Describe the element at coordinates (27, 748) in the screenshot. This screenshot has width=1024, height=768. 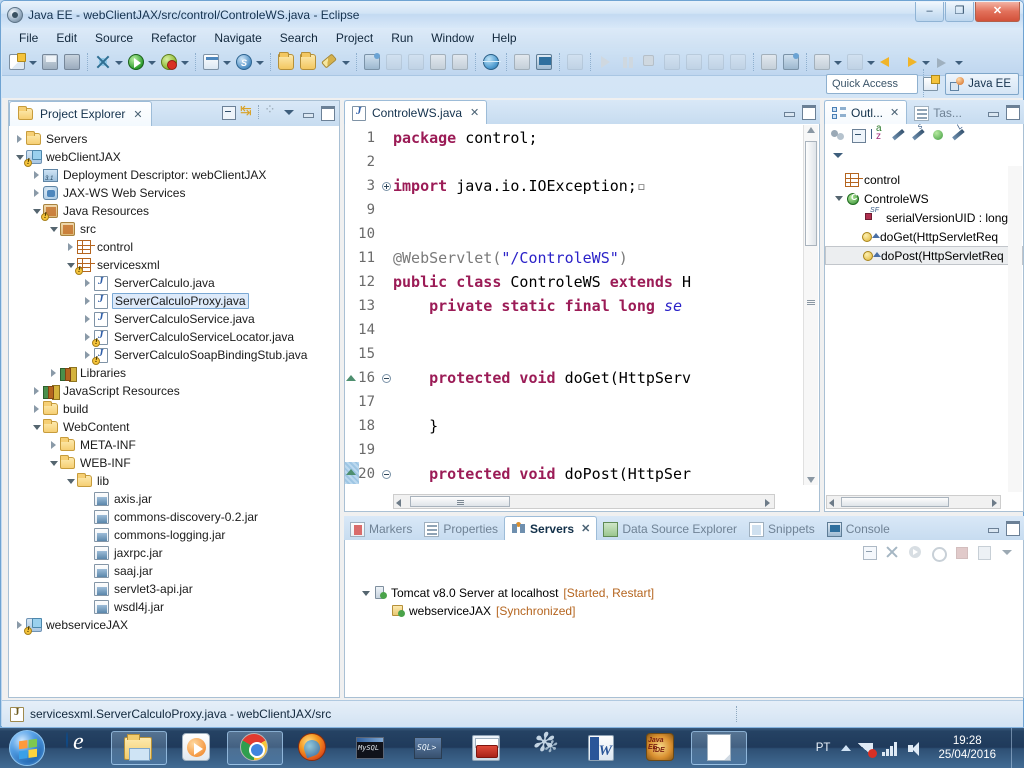
I see `start-button` at that location.